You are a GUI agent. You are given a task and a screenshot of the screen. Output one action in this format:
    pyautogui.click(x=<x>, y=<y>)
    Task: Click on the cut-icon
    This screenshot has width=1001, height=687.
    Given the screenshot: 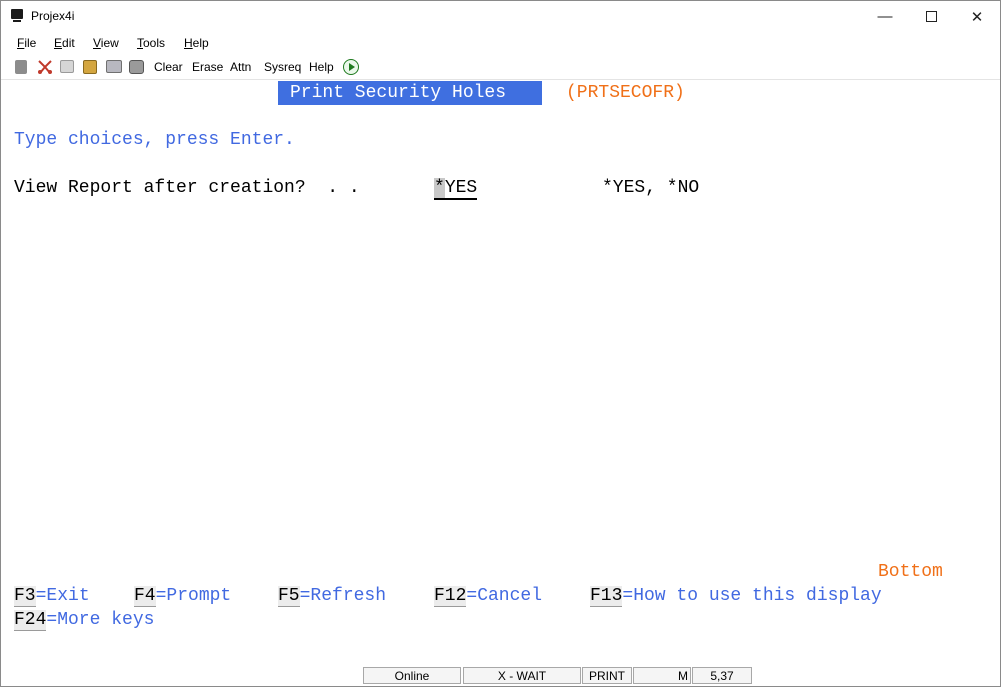 What is the action you would take?
    pyautogui.click(x=44, y=67)
    